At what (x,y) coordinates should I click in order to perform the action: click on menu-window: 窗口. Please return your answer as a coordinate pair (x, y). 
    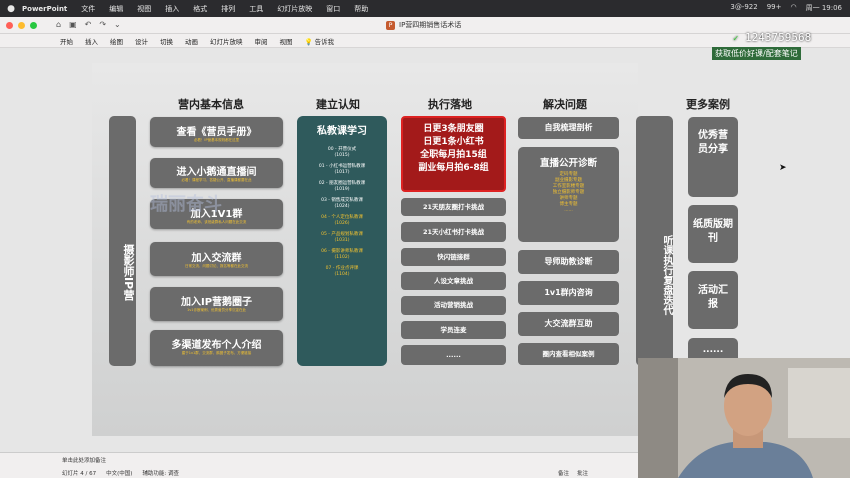
    Looking at the image, I should click on (333, 9).